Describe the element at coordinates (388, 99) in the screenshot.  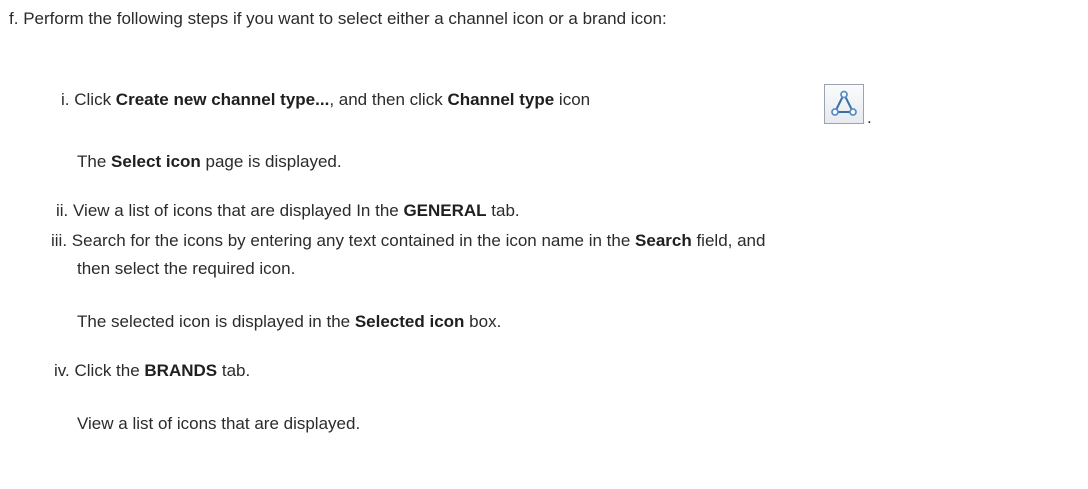
I see `step-i-text-2: , and then click` at that location.